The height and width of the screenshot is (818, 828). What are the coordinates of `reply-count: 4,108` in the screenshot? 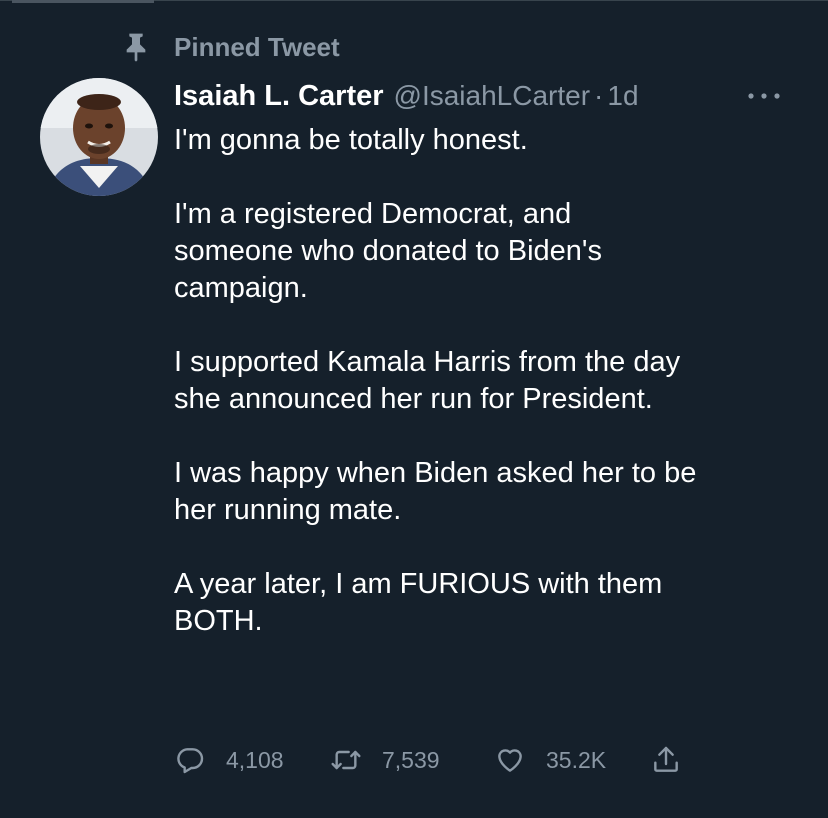 It's located at (255, 759).